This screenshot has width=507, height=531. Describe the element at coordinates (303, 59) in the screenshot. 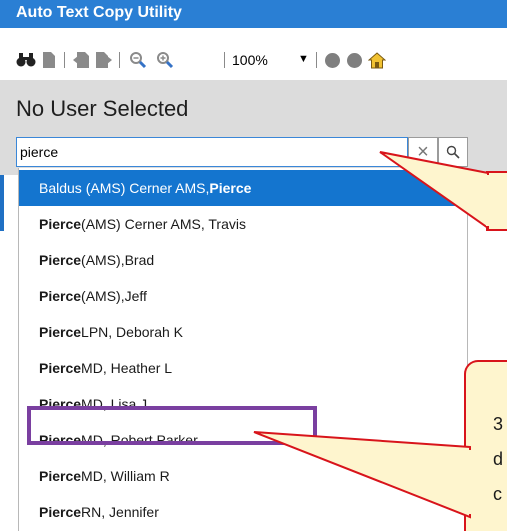

I see `chevron-down-icon: ▼` at that location.